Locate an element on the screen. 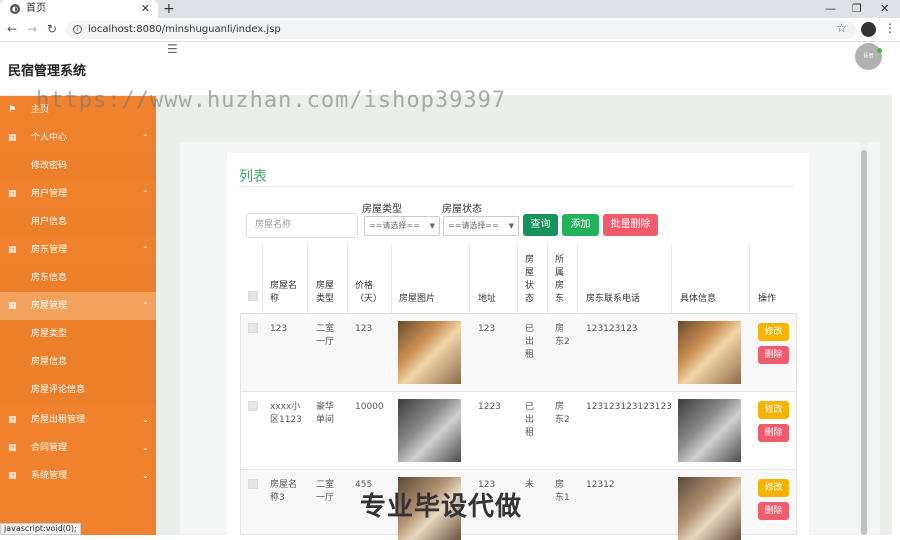  close-window-icon: ✕ is located at coordinates (884, 9).